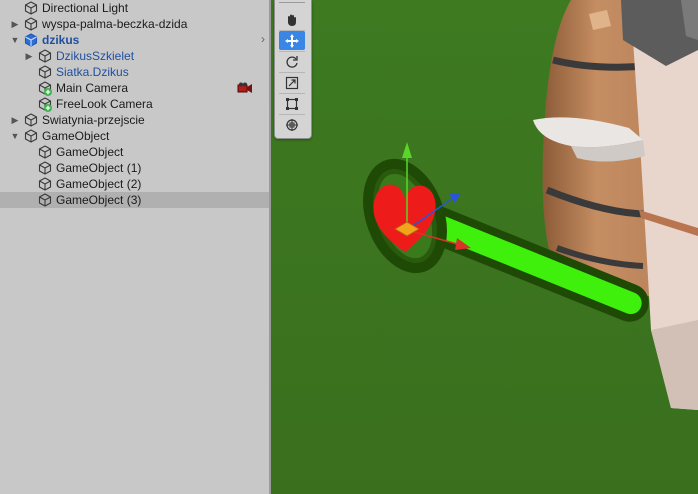 Image resolution: width=698 pixels, height=494 pixels. I want to click on transform-icon, so click(292, 125).